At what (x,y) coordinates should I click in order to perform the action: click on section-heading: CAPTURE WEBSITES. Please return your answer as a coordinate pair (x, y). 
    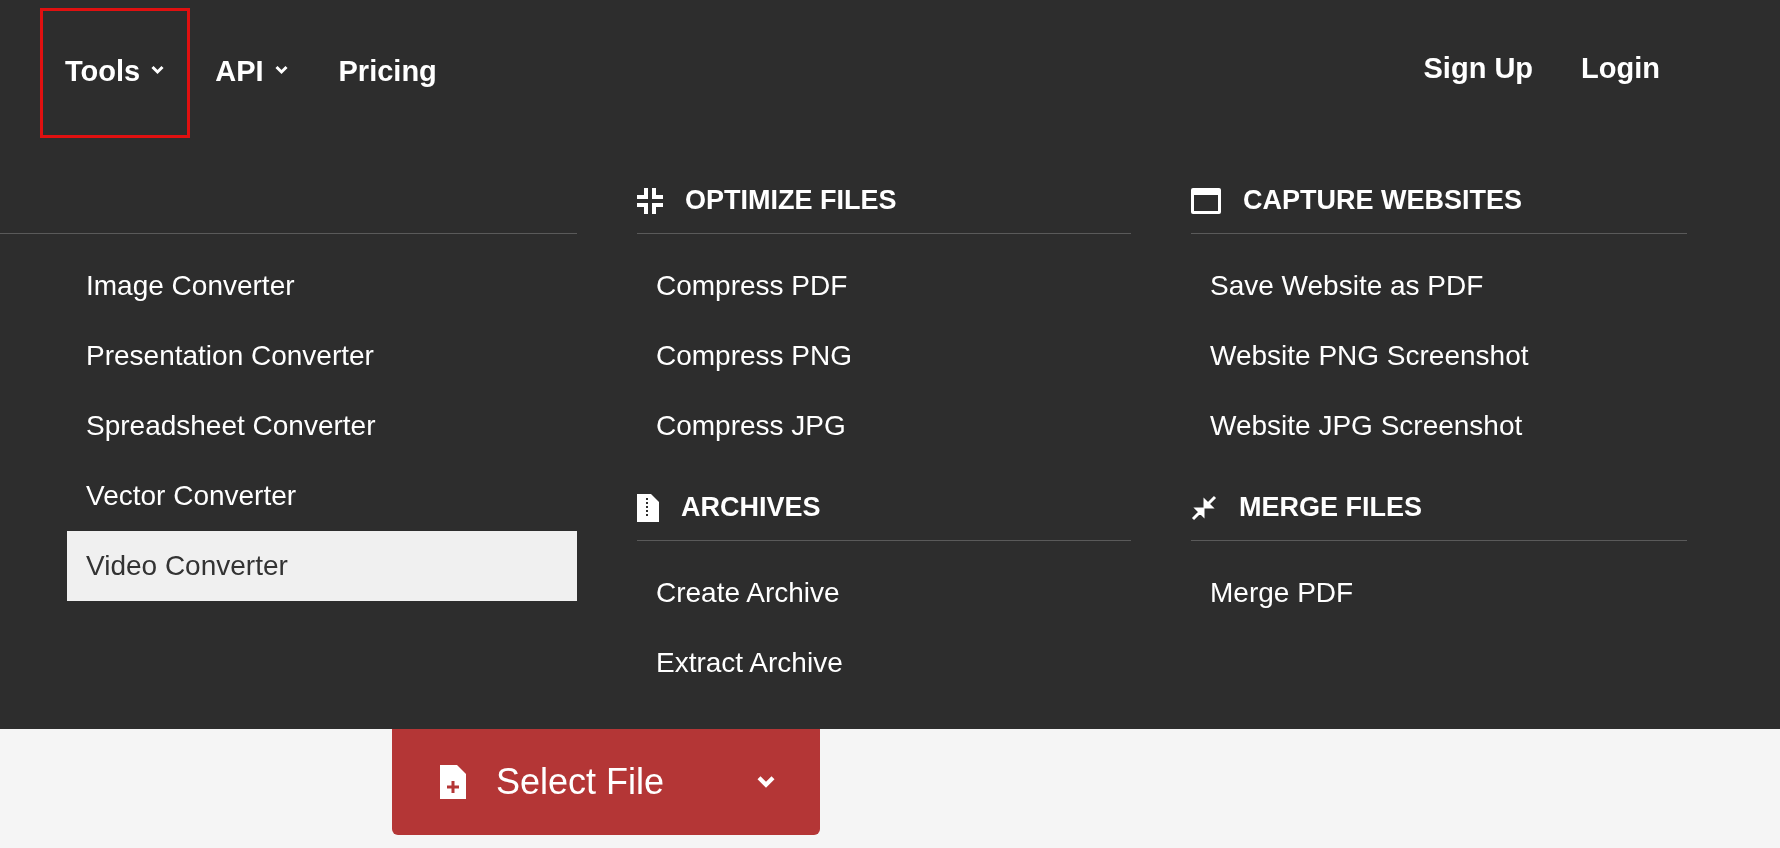
    Looking at the image, I should click on (1383, 200).